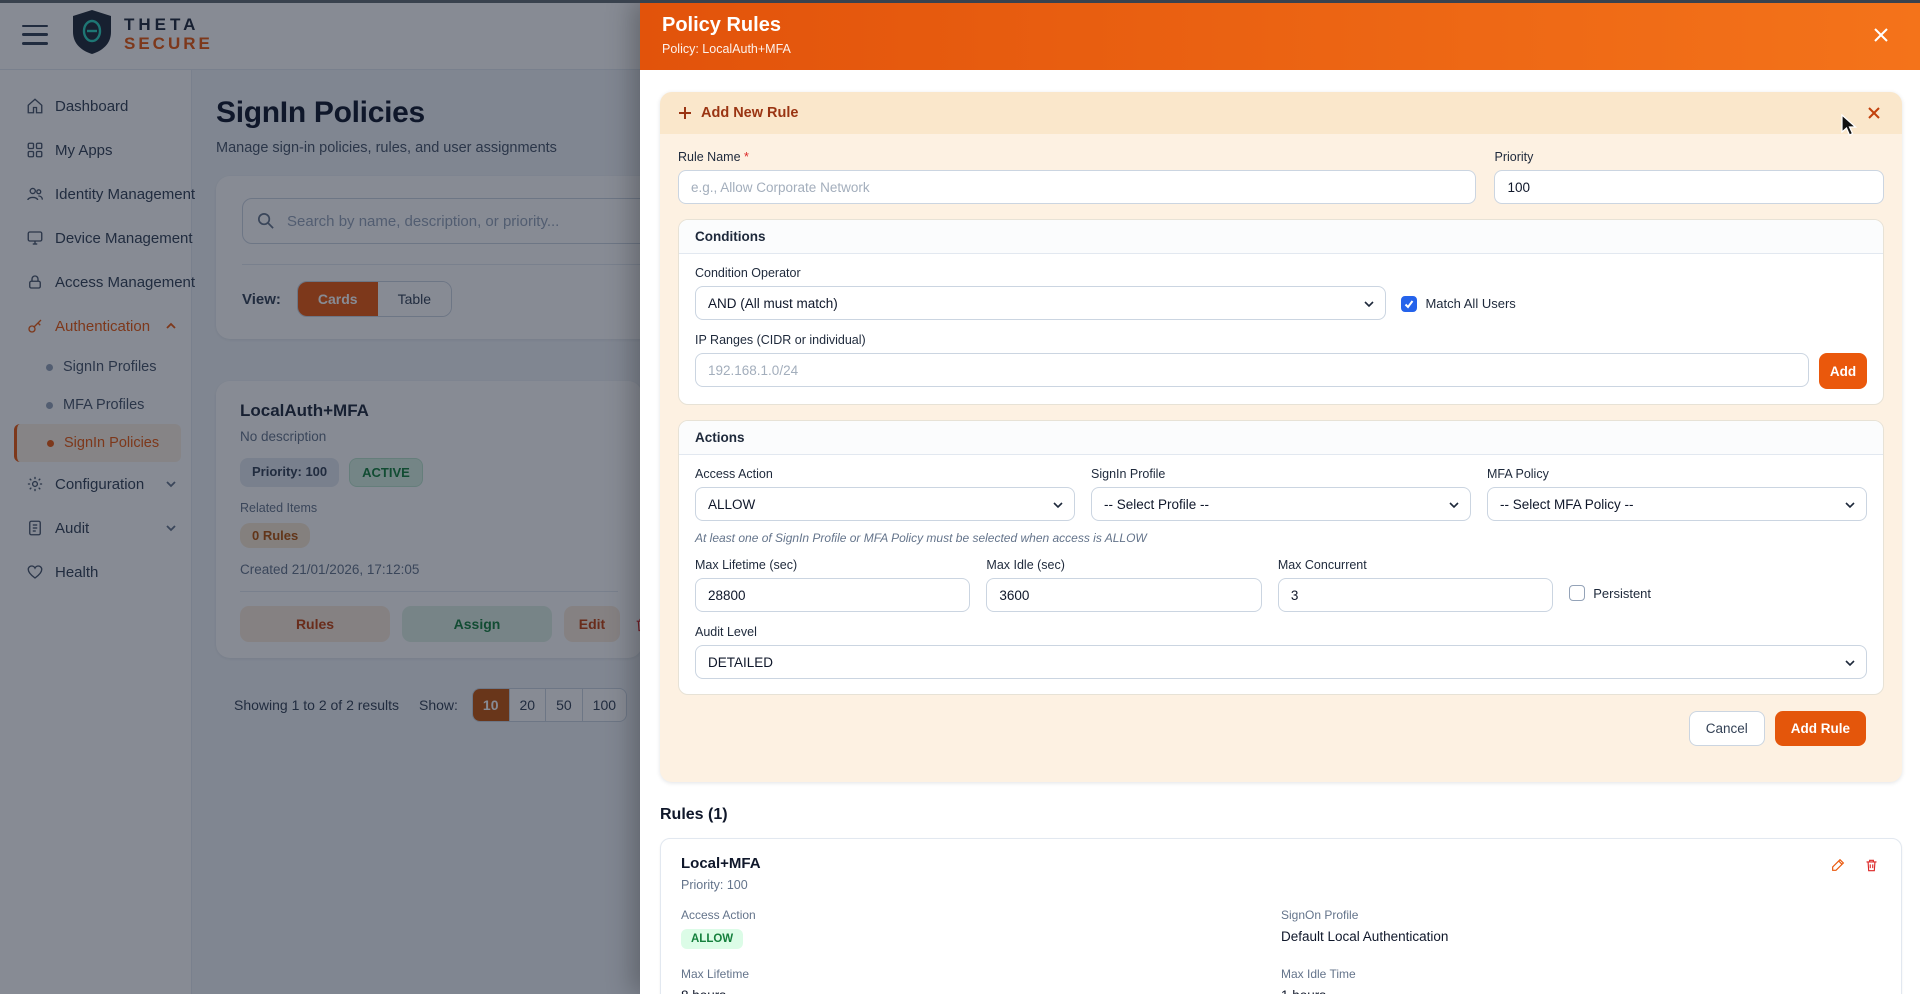 The image size is (1920, 994). What do you see at coordinates (1318, 974) in the screenshot?
I see `rule-max-idle-label: Max Idle Time` at bounding box center [1318, 974].